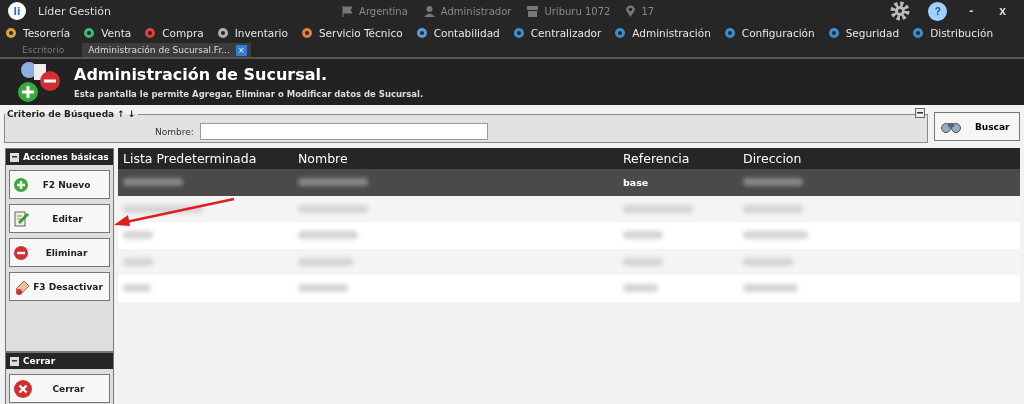 Image resolution: width=1024 pixels, height=404 pixels. I want to click on page-subtitle: Esta pantalla le permite Agregar, Eliminar o Modificar datos de Sucursal., so click(249, 94).